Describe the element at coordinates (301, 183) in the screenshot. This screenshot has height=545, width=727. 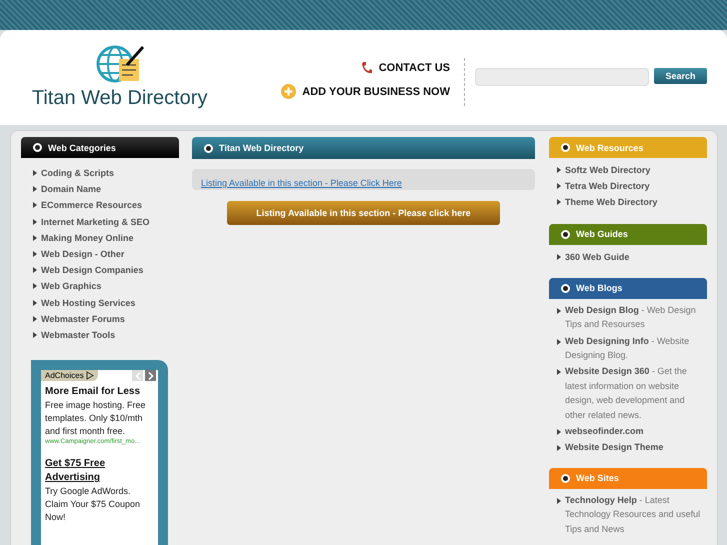
I see `listing-link: Listing Available in this section - Please Click Here` at that location.